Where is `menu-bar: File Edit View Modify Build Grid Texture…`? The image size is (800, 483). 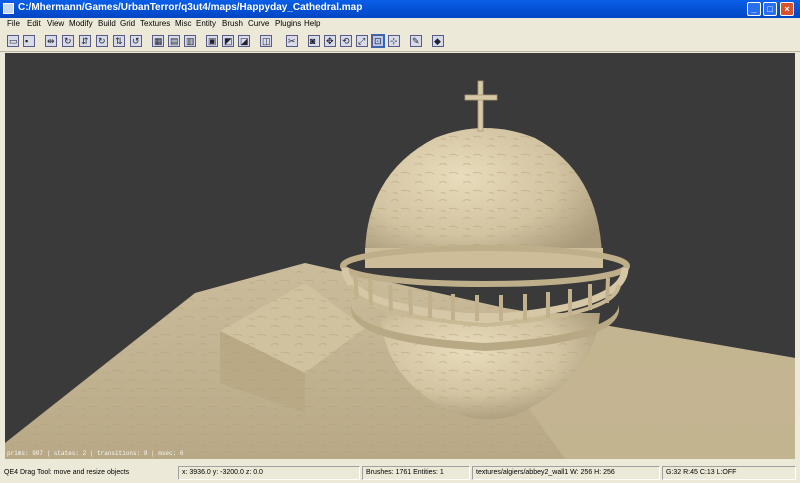 menu-bar: File Edit View Modify Build Grid Texture… is located at coordinates (400, 25).